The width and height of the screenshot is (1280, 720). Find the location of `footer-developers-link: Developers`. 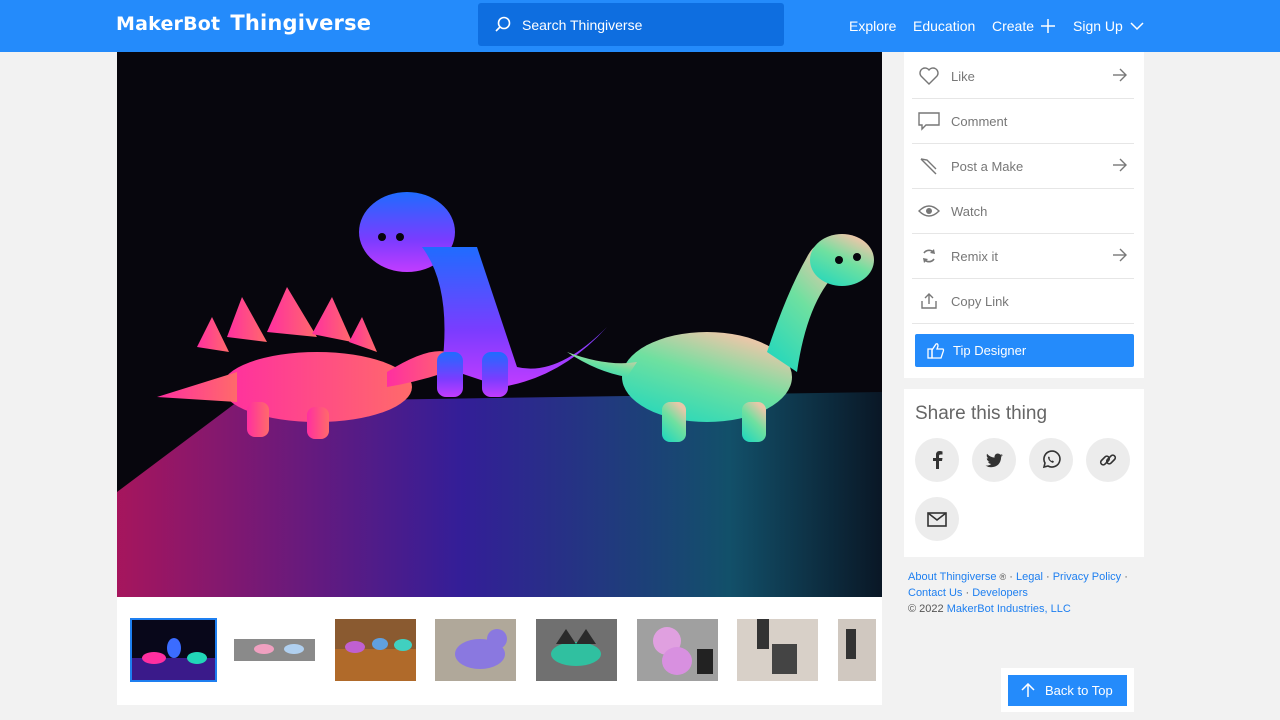

footer-developers-link: Developers is located at coordinates (1000, 593).